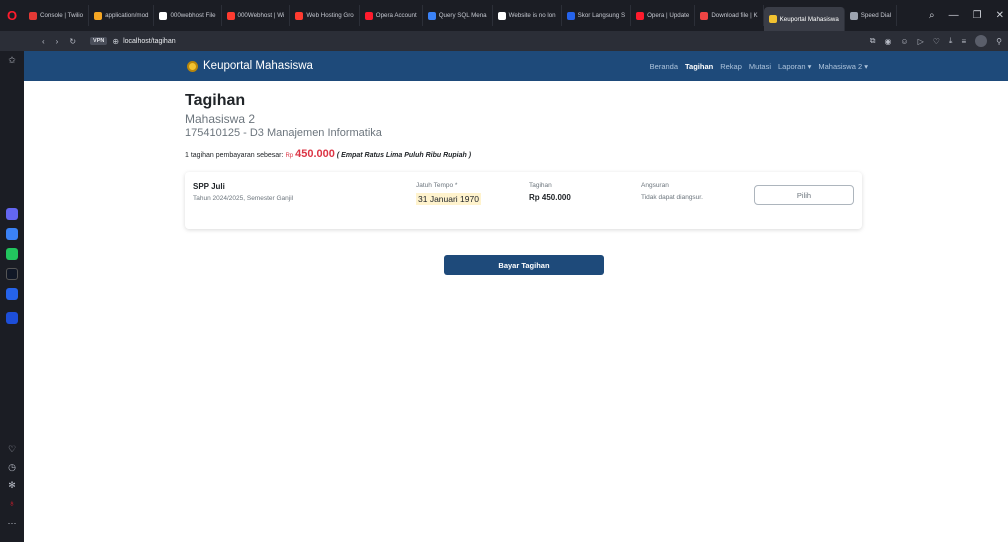  Describe the element at coordinates (448, 199) in the screenshot. I see `due-value: 31 Januari 1970` at that location.